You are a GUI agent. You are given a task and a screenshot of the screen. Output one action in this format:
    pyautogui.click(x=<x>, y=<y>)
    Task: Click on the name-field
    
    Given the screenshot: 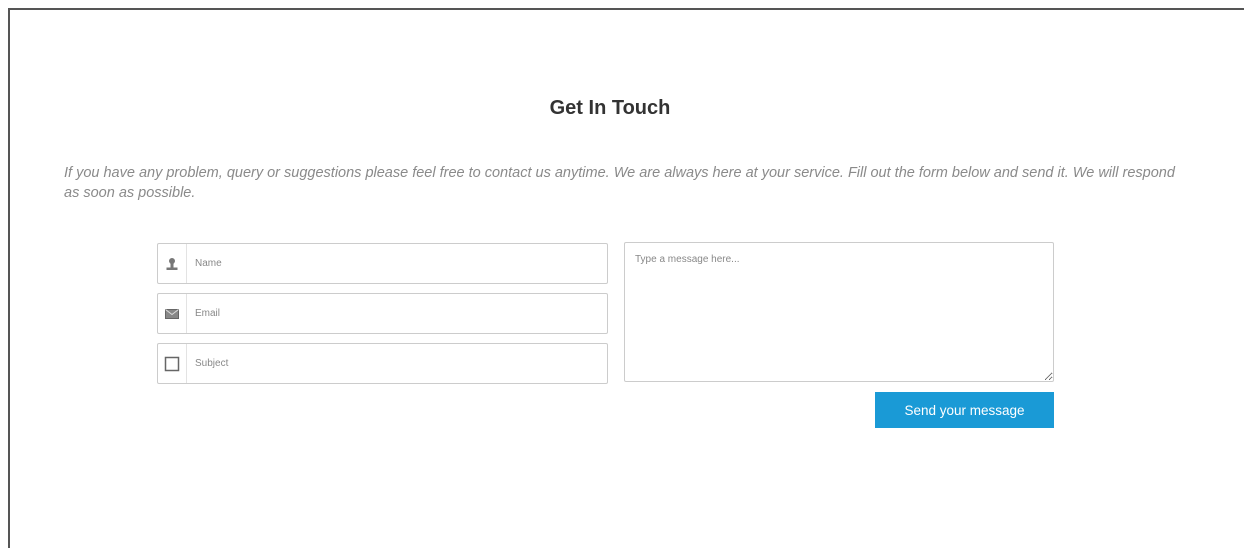 What is the action you would take?
    pyautogui.click(x=382, y=263)
    